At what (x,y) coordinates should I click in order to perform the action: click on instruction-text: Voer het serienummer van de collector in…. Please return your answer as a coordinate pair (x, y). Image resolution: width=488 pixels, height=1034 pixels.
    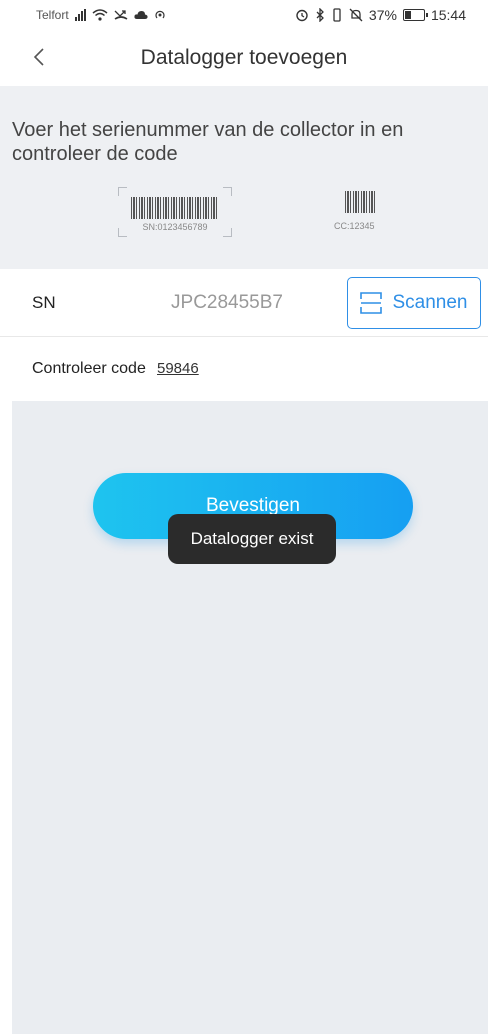
    Looking at the image, I should click on (208, 142).